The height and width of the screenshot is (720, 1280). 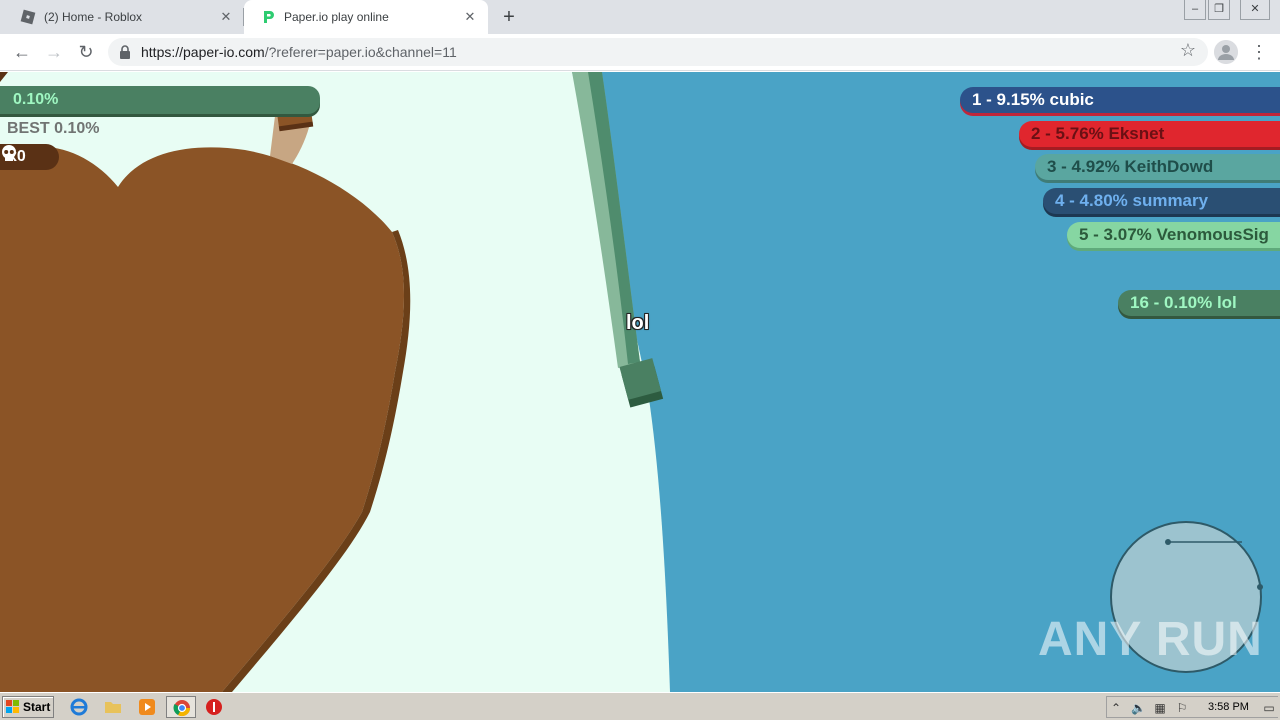 I want to click on start-button: Start, so click(x=28, y=707).